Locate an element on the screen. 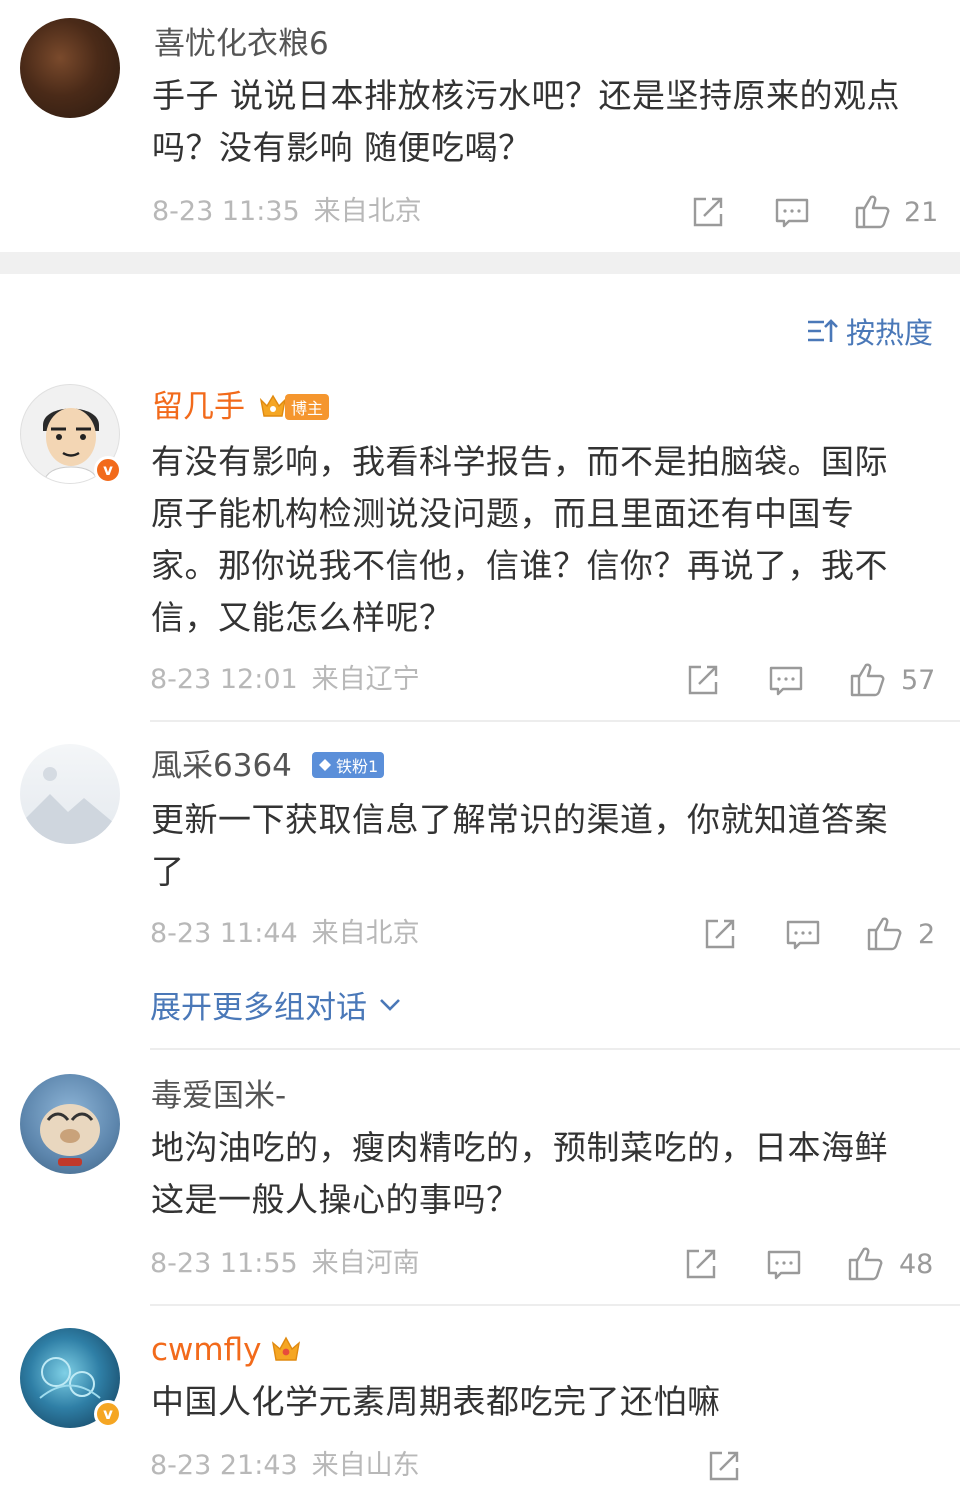  blogger-badge: 博主 is located at coordinates (307, 407).